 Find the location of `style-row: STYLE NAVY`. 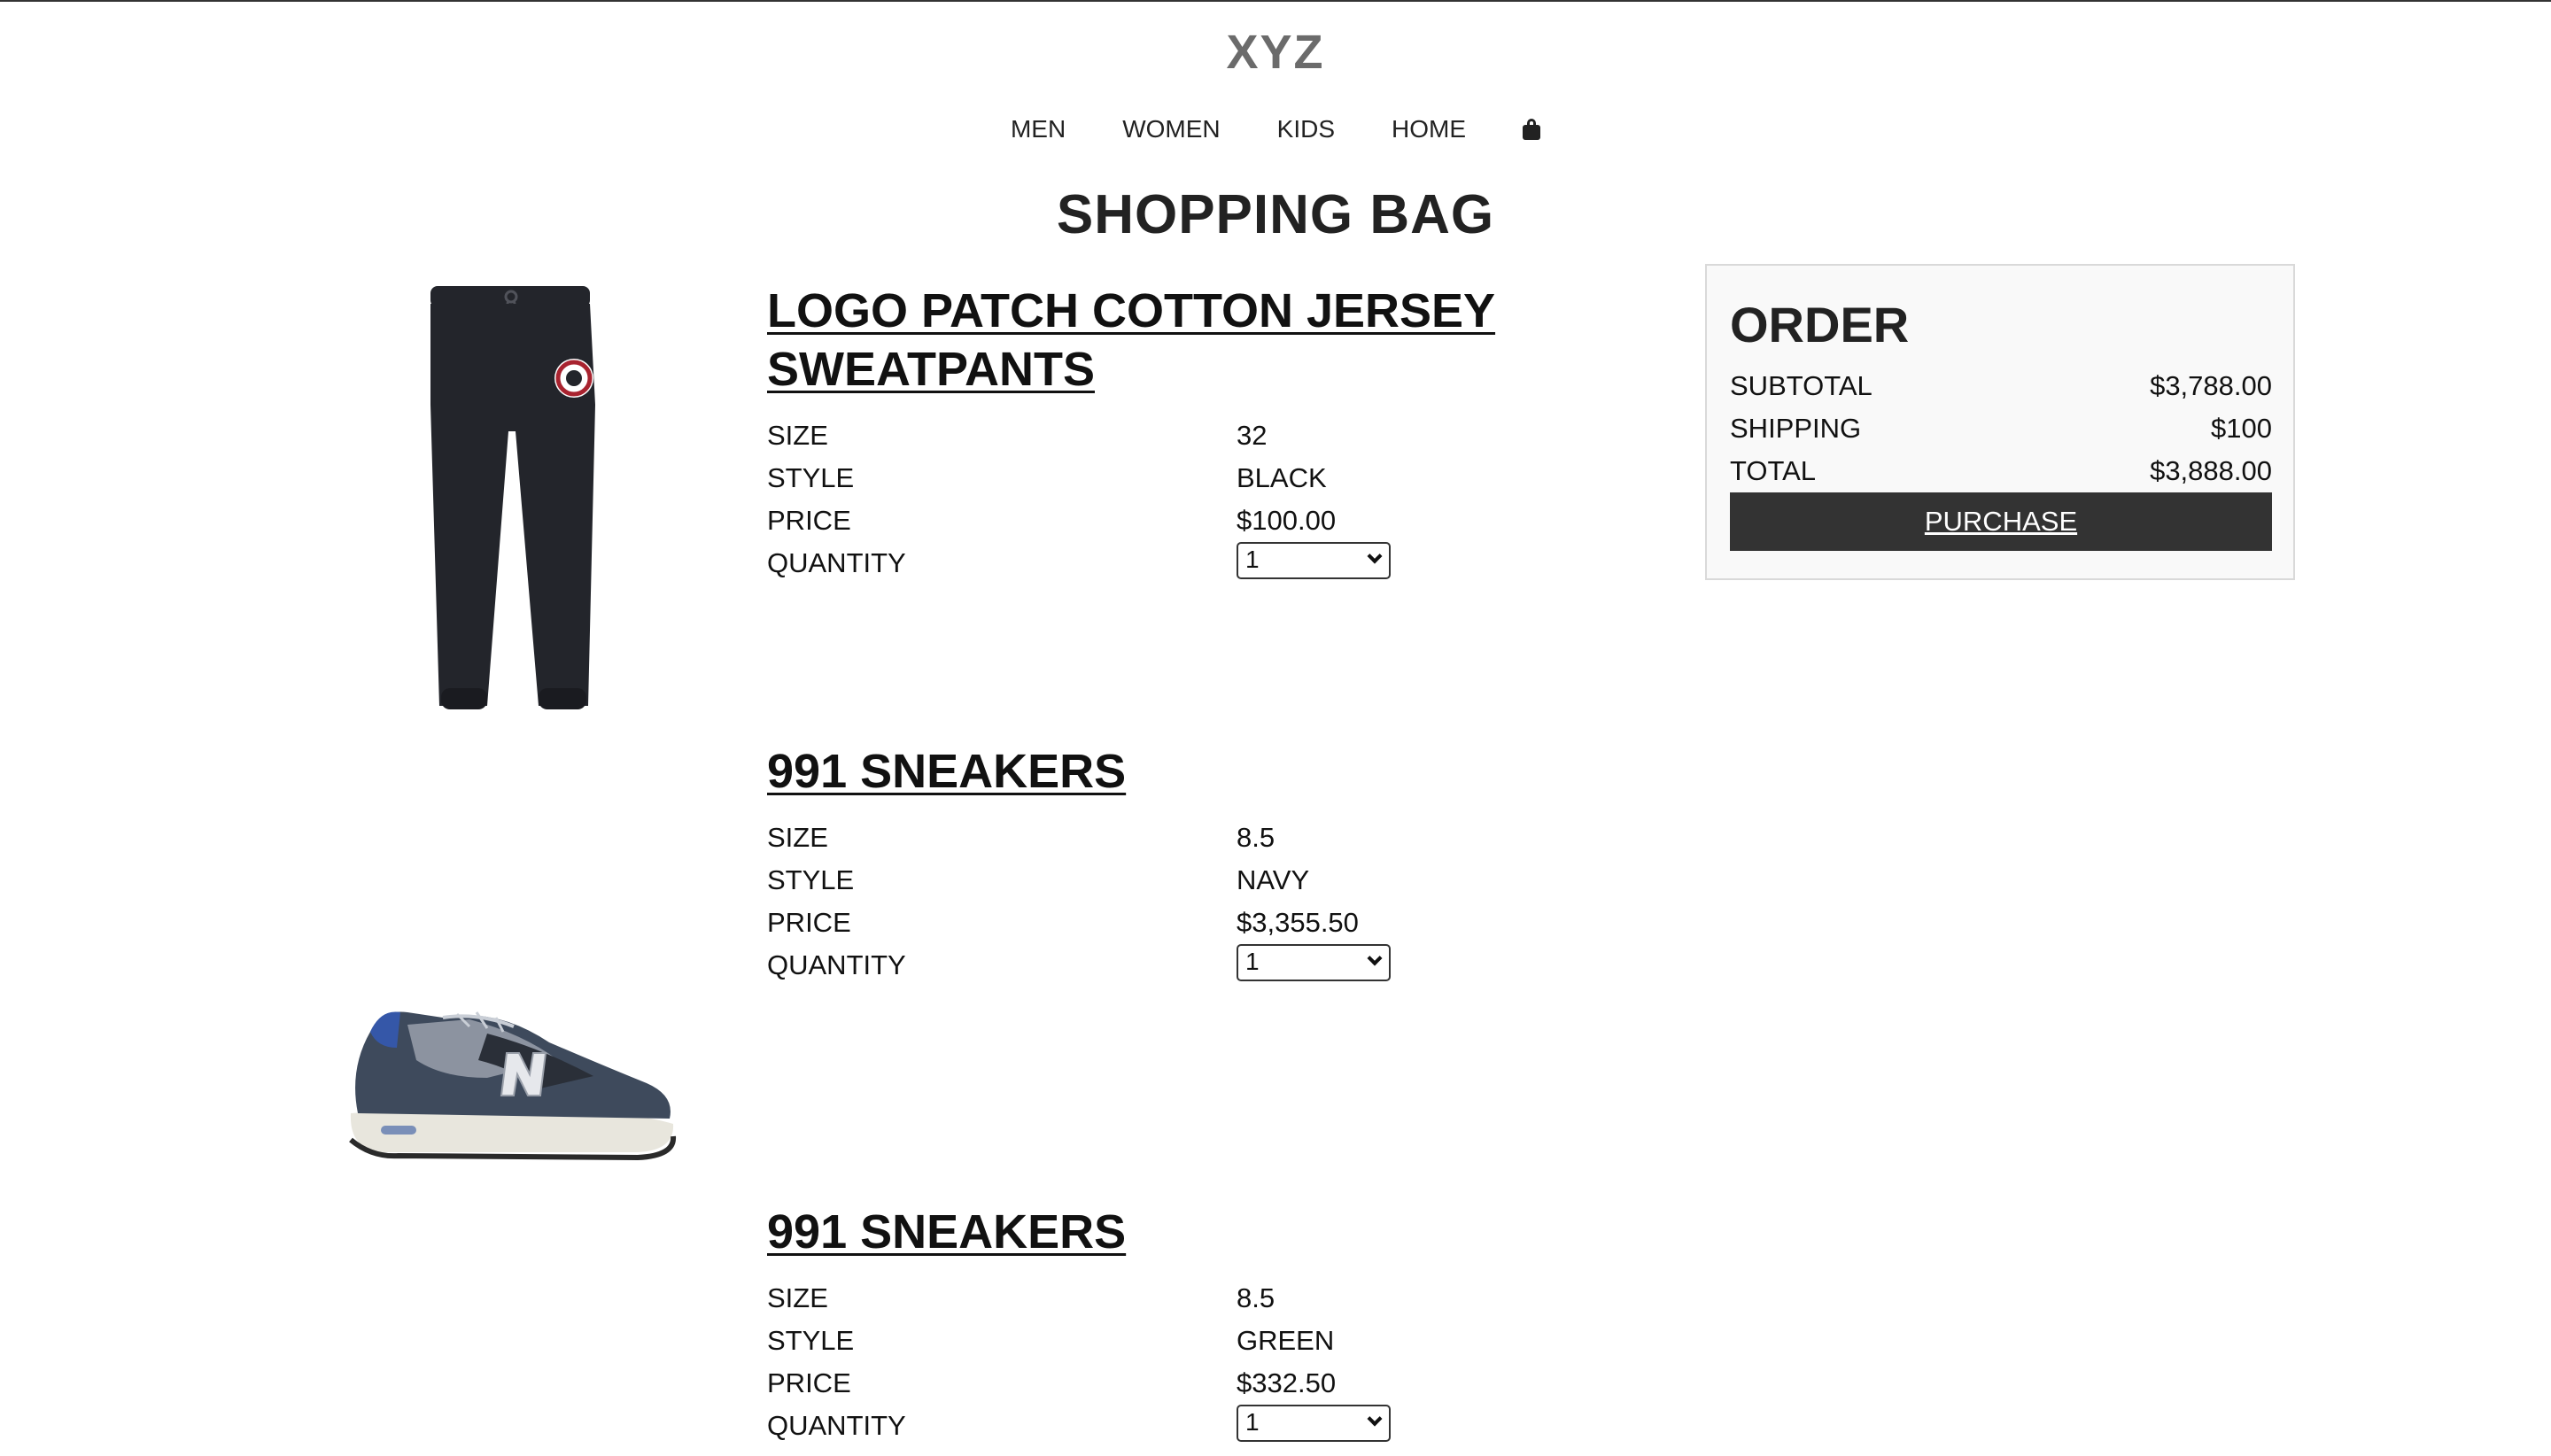

style-row: STYLE NAVY is located at coordinates (1165, 885).